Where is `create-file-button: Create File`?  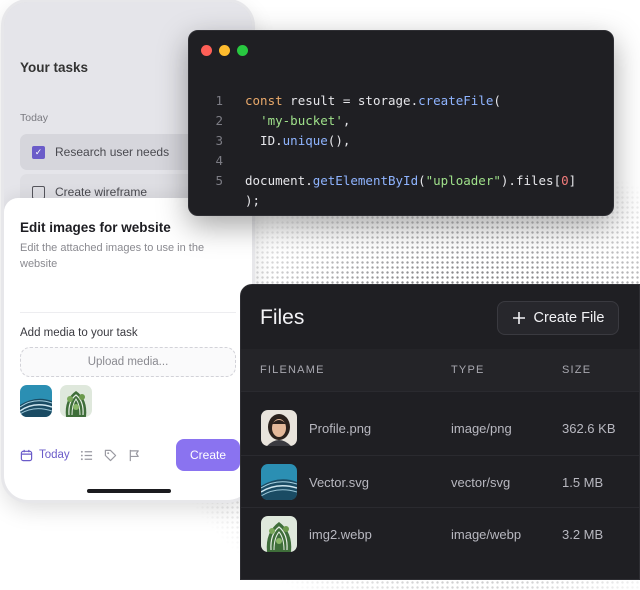 create-file-button: Create File is located at coordinates (558, 318).